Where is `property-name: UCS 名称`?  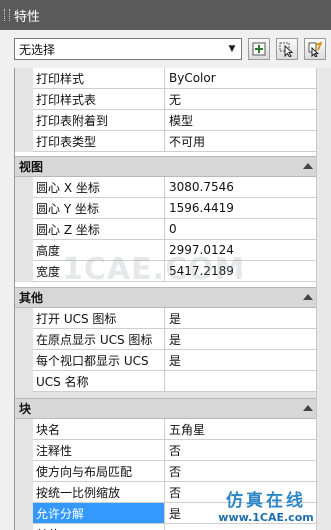 property-name: UCS 名称 is located at coordinates (99, 381).